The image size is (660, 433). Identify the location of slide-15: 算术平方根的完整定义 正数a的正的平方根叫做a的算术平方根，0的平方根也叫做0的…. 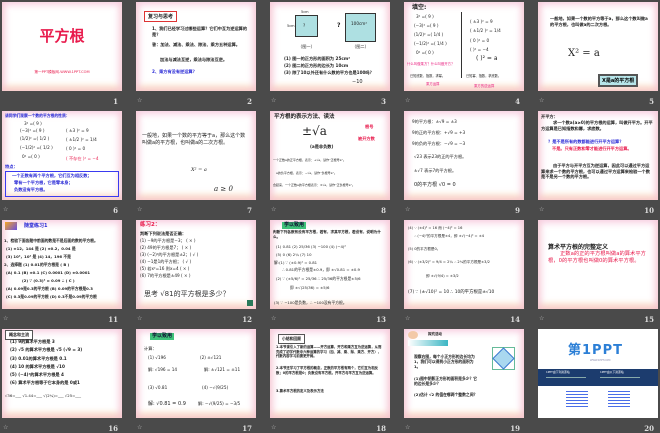
(598, 264).